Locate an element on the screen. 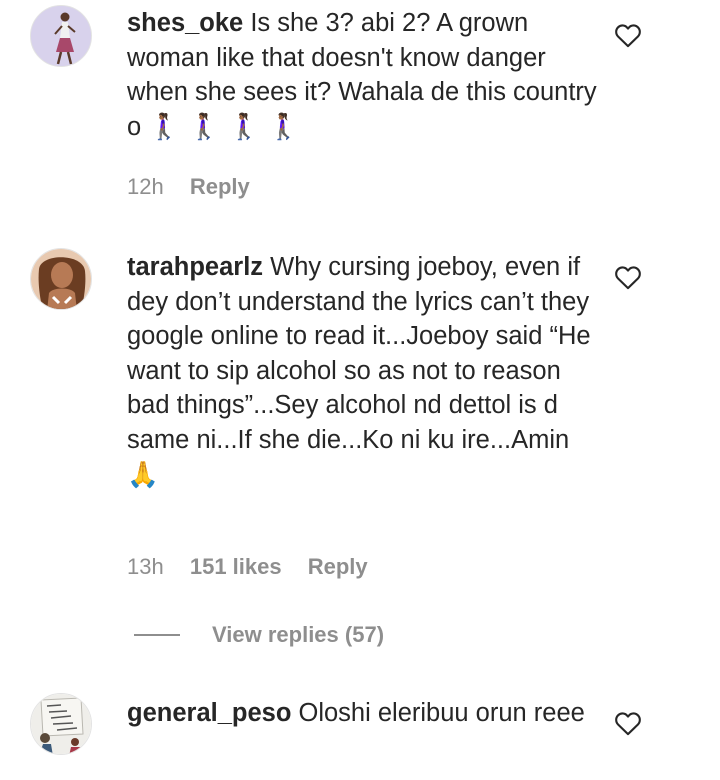  avatar is located at coordinates (61, 724).